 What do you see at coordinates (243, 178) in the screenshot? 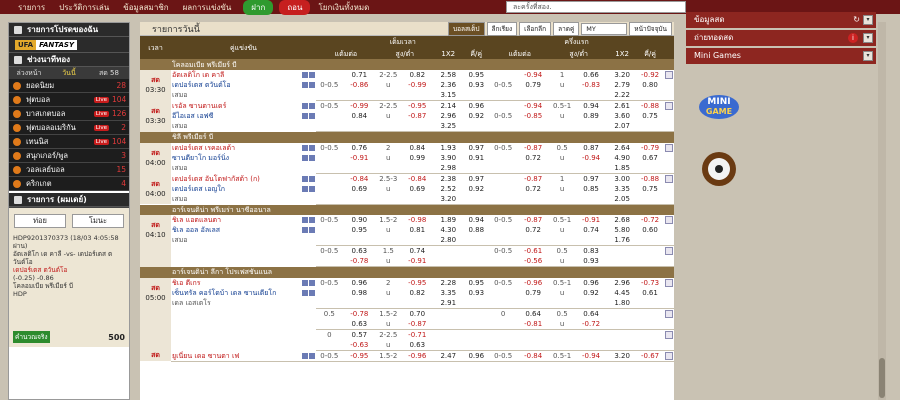
I see `team-name: เดปอร์เตส อันโตฟากัสต้า (ก)` at bounding box center [243, 178].